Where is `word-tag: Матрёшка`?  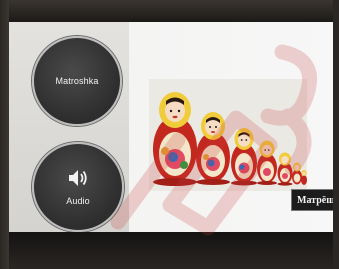 word-tag: Матрёшка is located at coordinates (312, 200).